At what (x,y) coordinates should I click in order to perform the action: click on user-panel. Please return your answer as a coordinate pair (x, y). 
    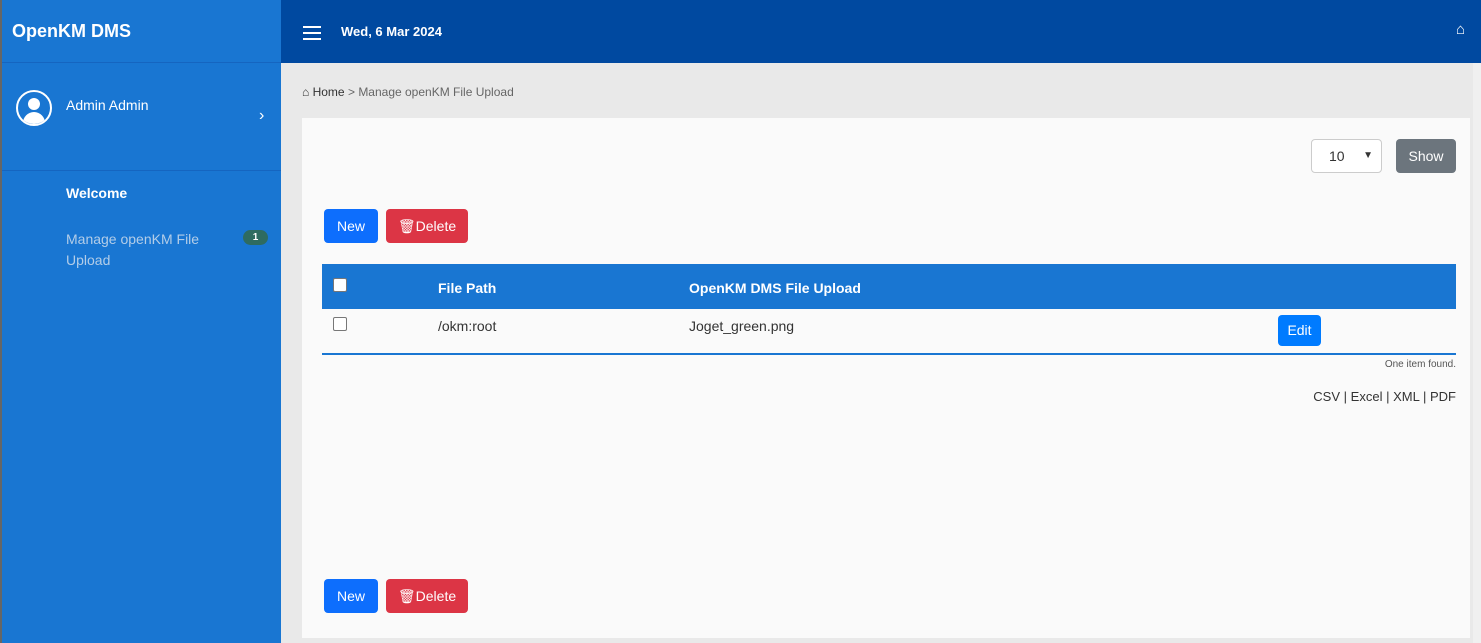
    Looking at the image, I should click on (141, 117).